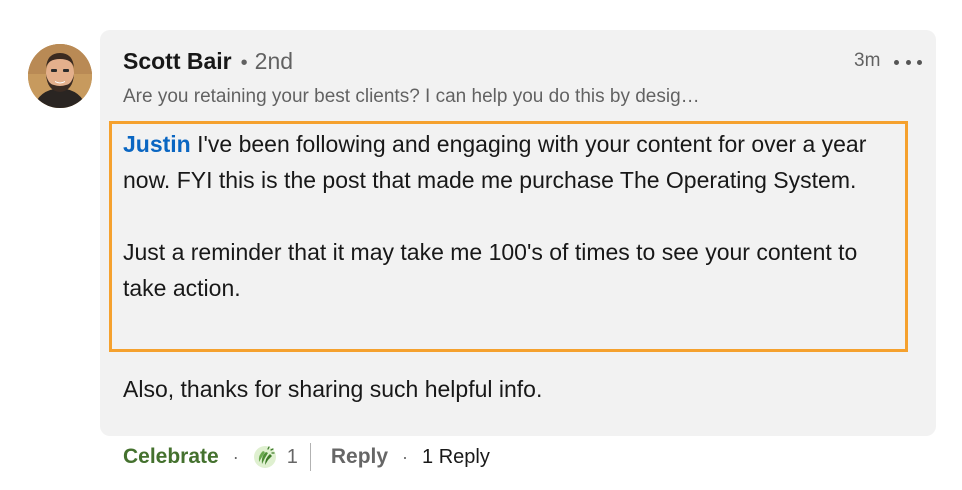  I want to click on reaction-count: 1, so click(292, 457).